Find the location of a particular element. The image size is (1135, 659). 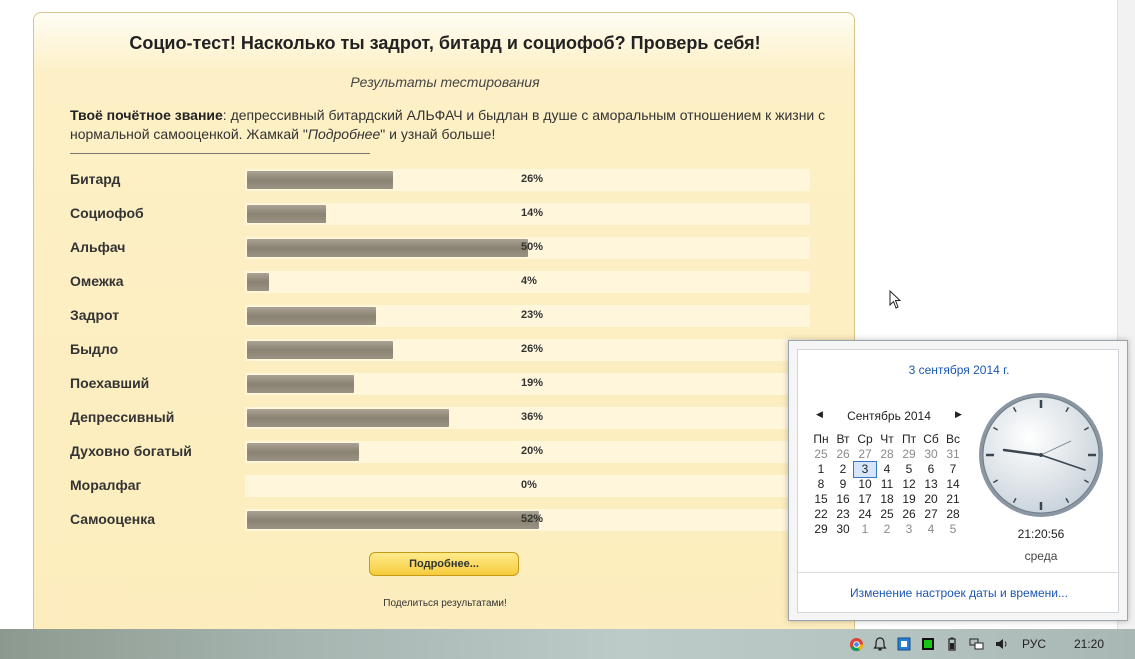

result-label: Самооценка is located at coordinates (112, 519).